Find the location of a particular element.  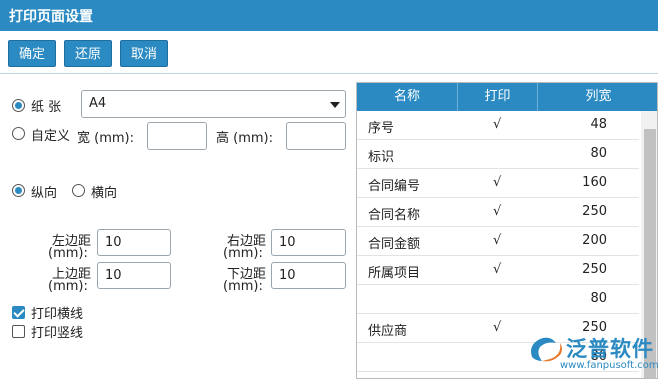

right-margin-unit: (mm): is located at coordinates (243, 253).